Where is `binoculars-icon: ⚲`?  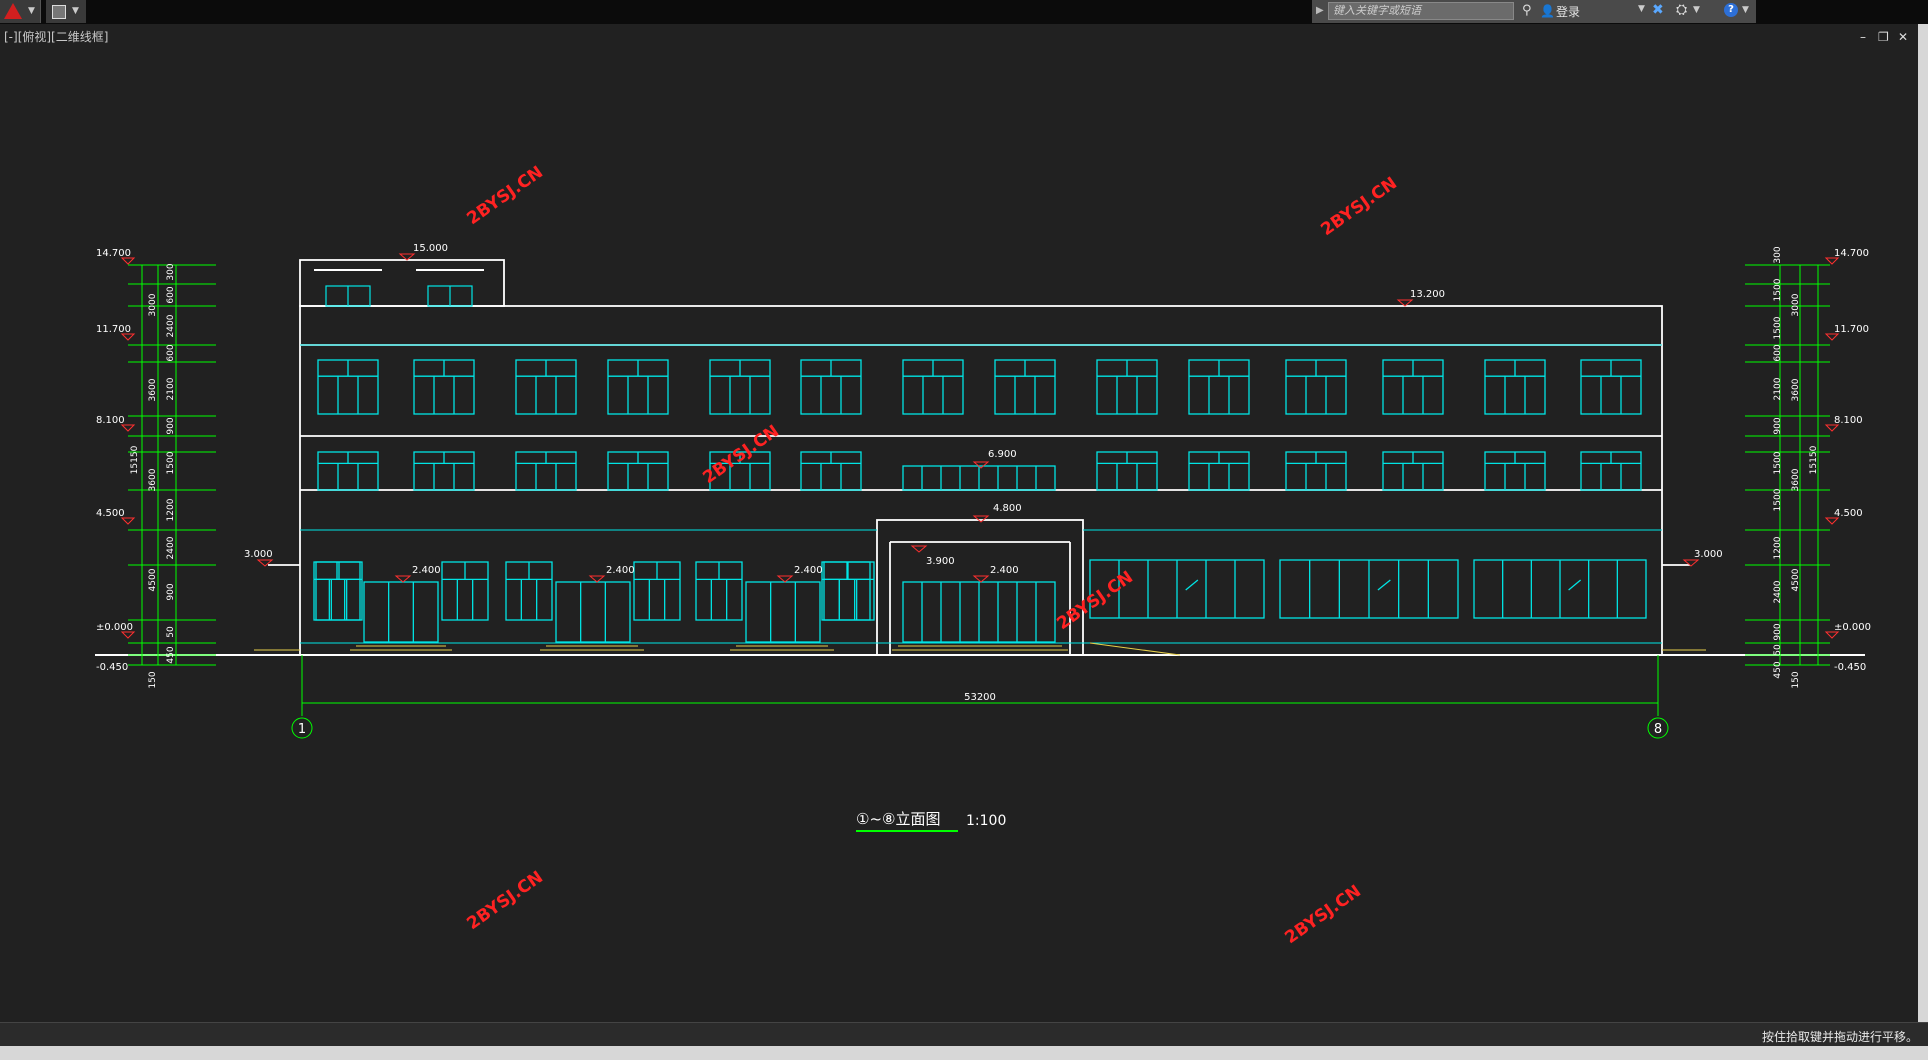
binoculars-icon: ⚲ is located at coordinates (1527, 10).